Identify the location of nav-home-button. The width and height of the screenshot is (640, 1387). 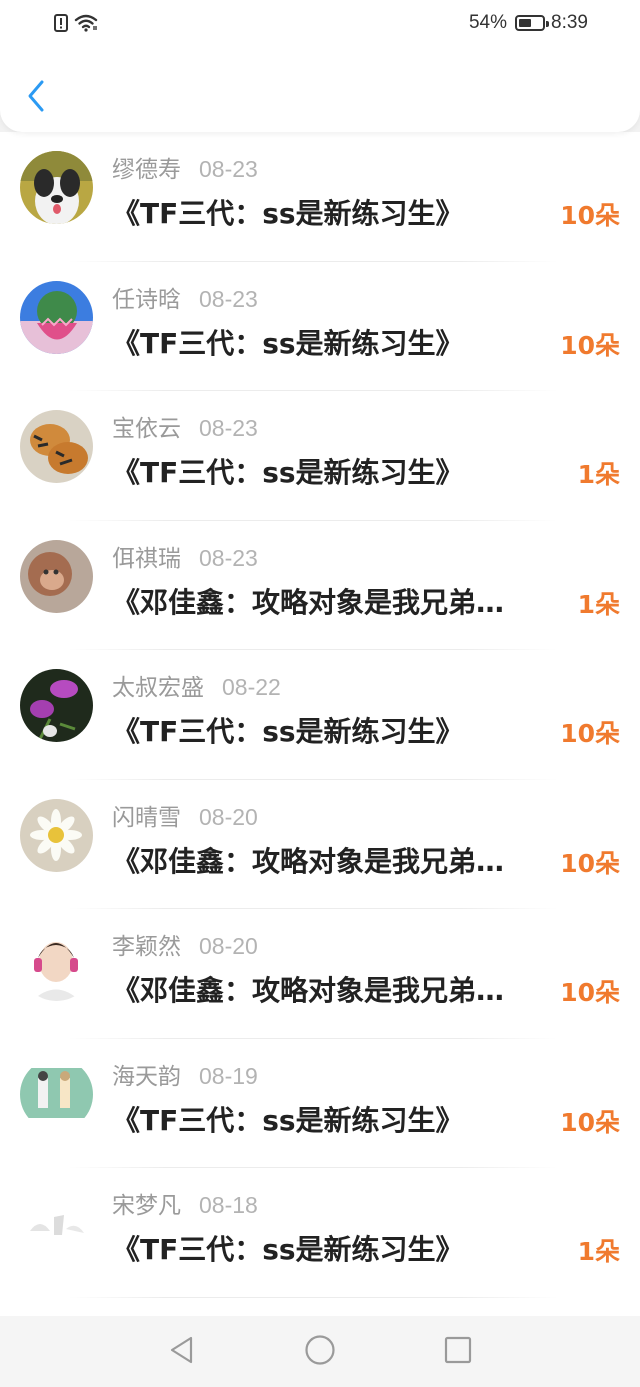
(320, 1352).